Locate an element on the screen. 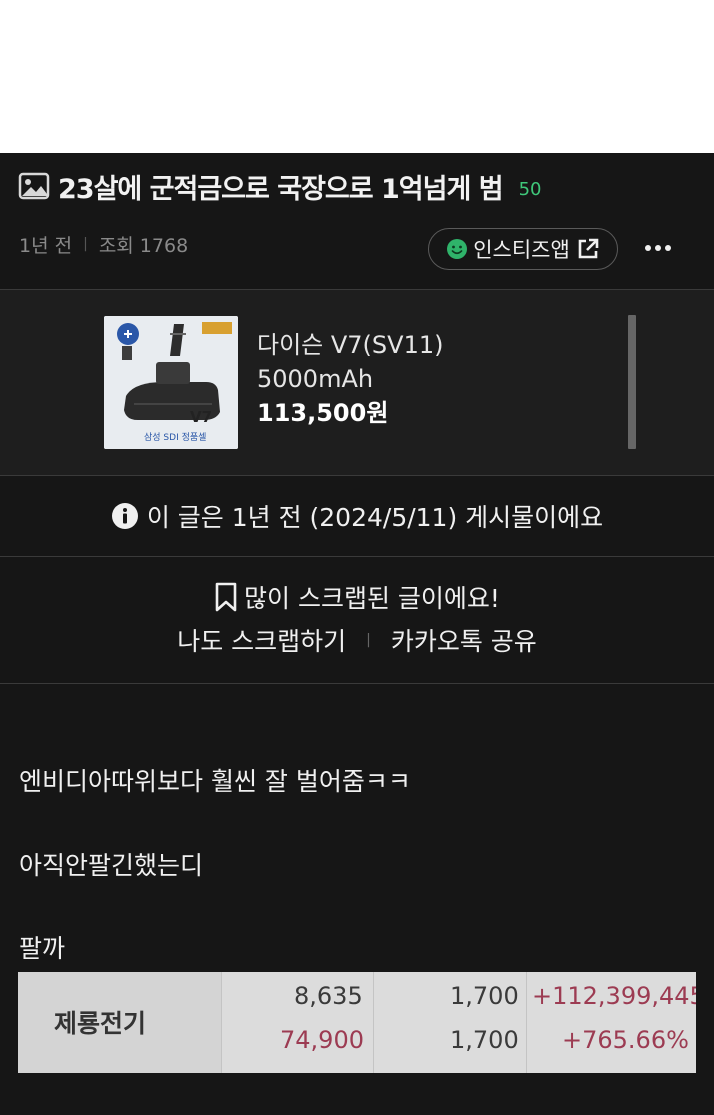 The image size is (714, 1115). post-meta: 1년 전 | 조회 1768 is located at coordinates (104, 244).